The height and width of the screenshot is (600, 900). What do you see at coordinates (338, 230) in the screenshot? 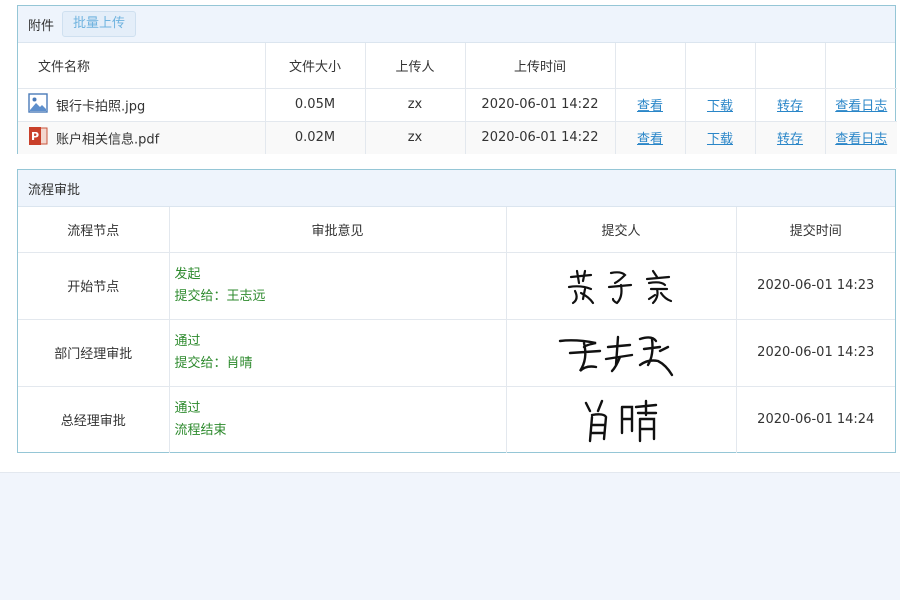
I see `column-header-opinion: 审批意见` at bounding box center [338, 230].